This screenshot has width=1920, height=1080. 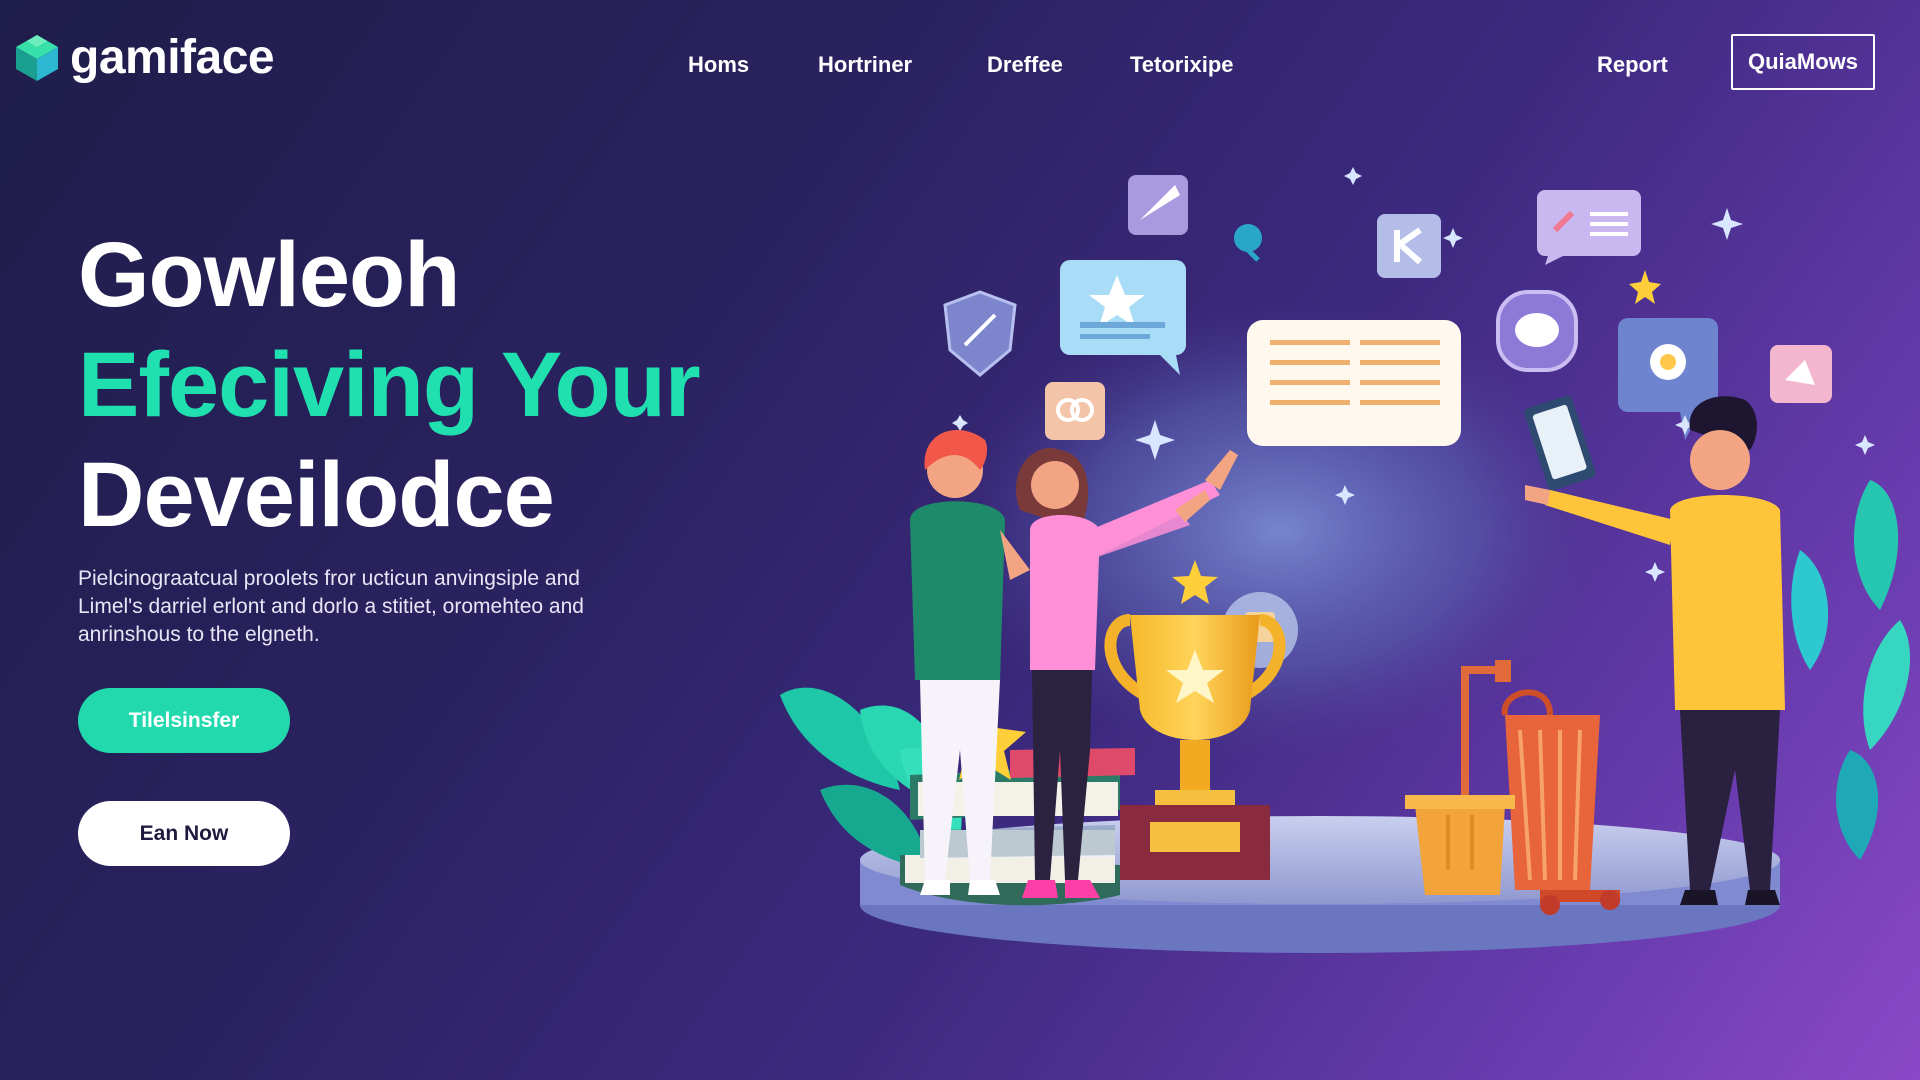 What do you see at coordinates (269, 275) in the screenshot?
I see `hero-title-line-1: Gowleoh` at bounding box center [269, 275].